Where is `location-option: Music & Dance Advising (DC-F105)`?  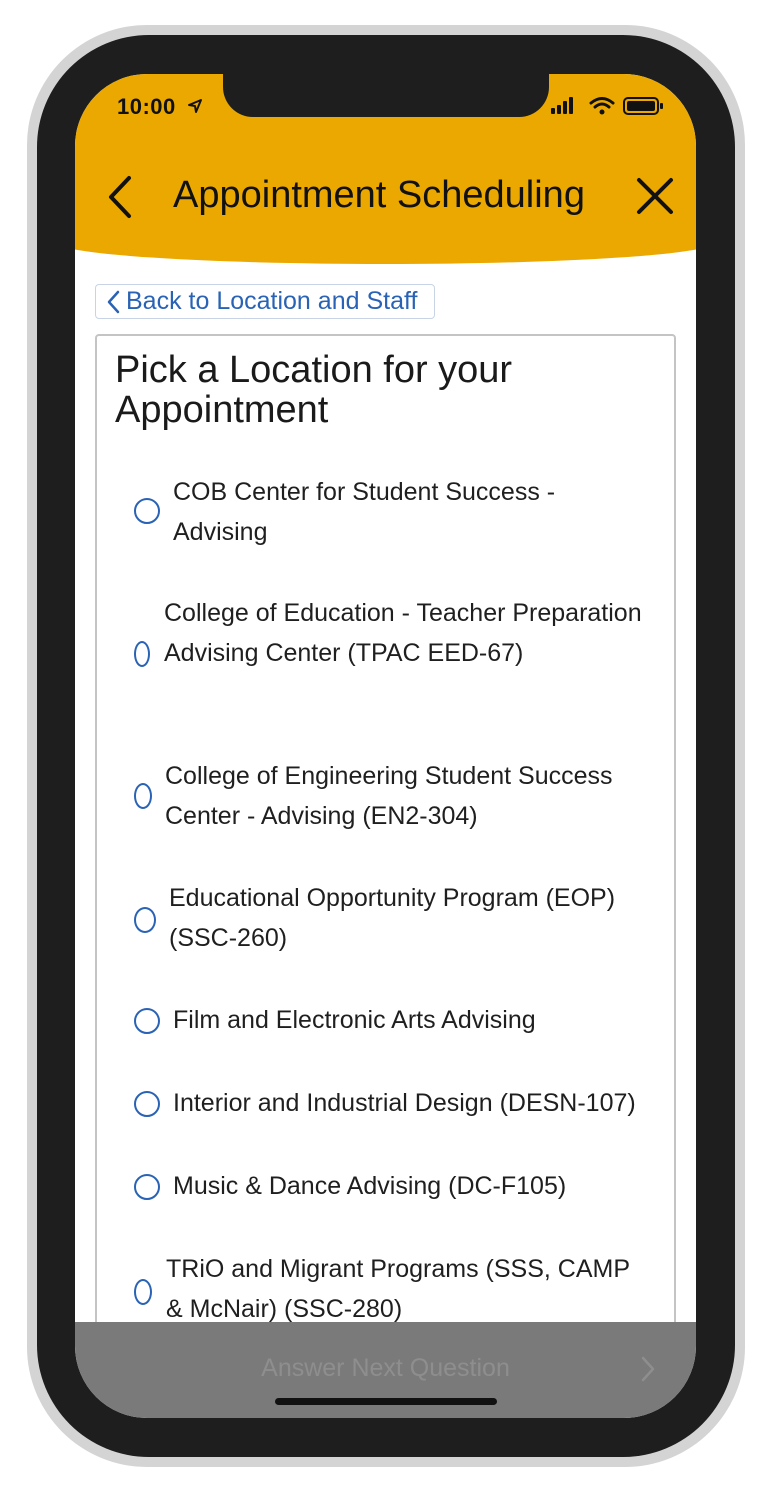
location-option: Music & Dance Advising (DC-F105) is located at coordinates (387, 1187).